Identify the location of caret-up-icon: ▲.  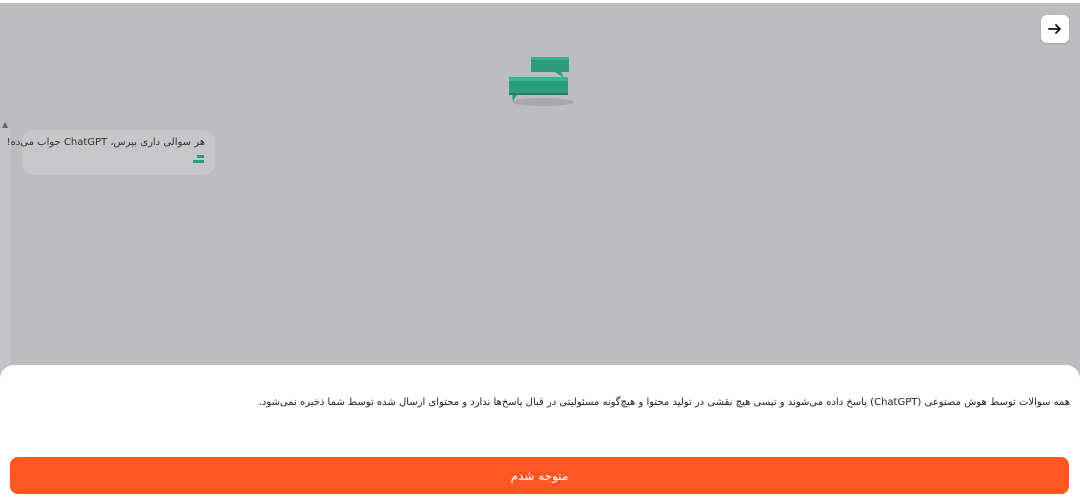
(5, 124).